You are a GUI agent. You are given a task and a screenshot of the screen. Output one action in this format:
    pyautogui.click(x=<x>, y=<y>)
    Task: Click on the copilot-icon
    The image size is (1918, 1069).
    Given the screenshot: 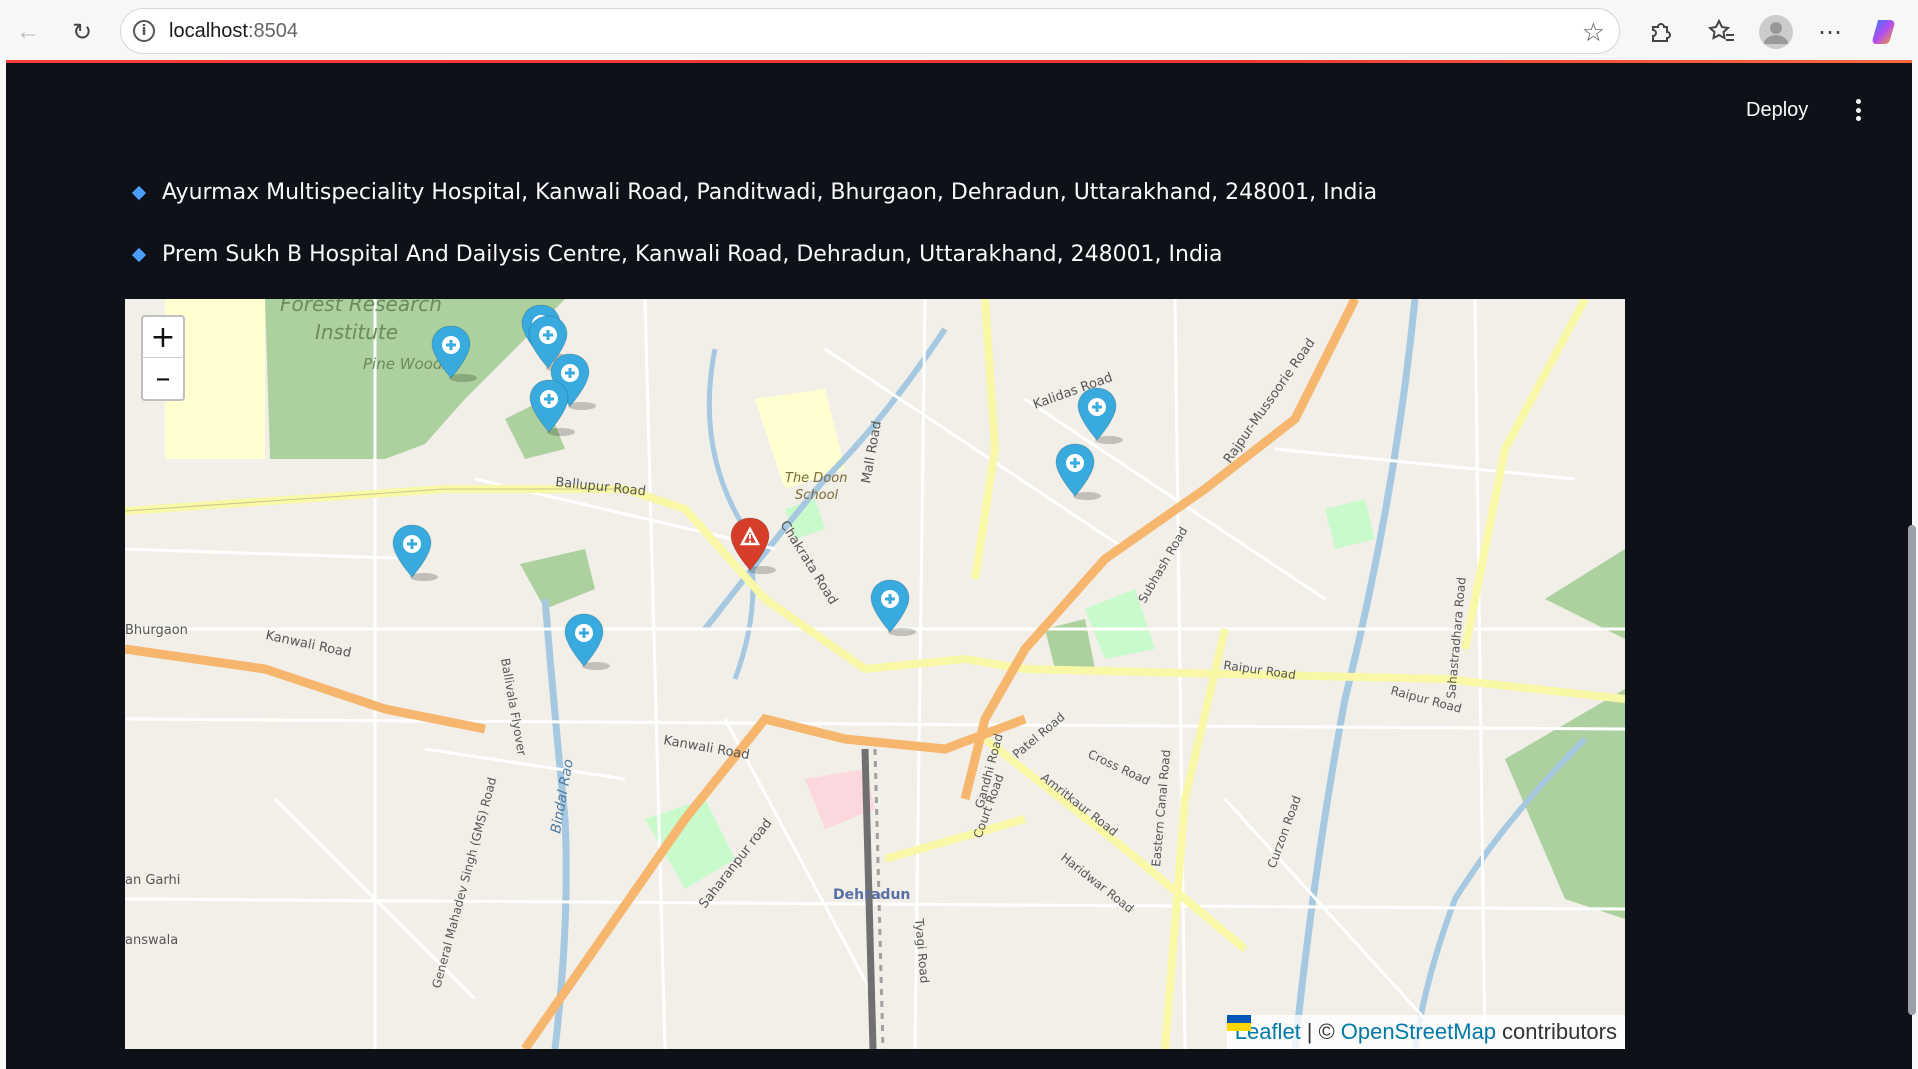 What is the action you would take?
    pyautogui.click(x=1886, y=32)
    